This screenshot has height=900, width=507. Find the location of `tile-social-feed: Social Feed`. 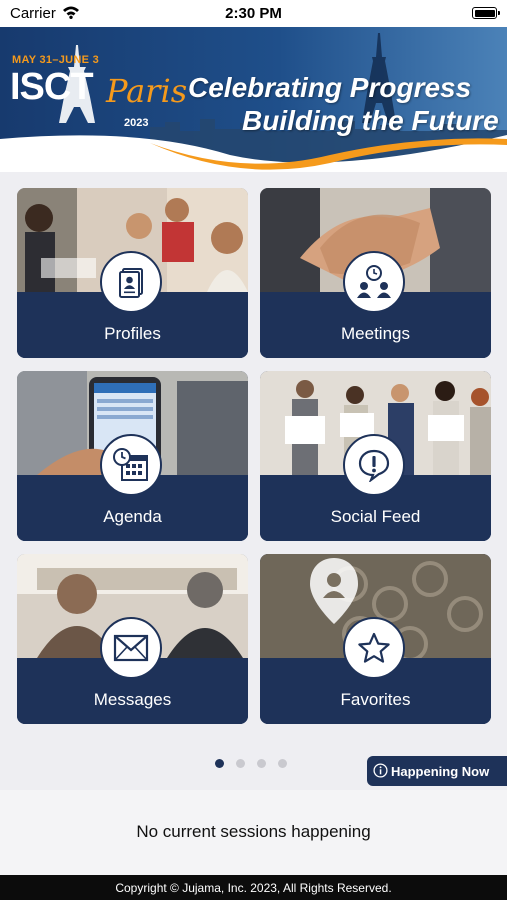

tile-social-feed: Social Feed is located at coordinates (375, 456).